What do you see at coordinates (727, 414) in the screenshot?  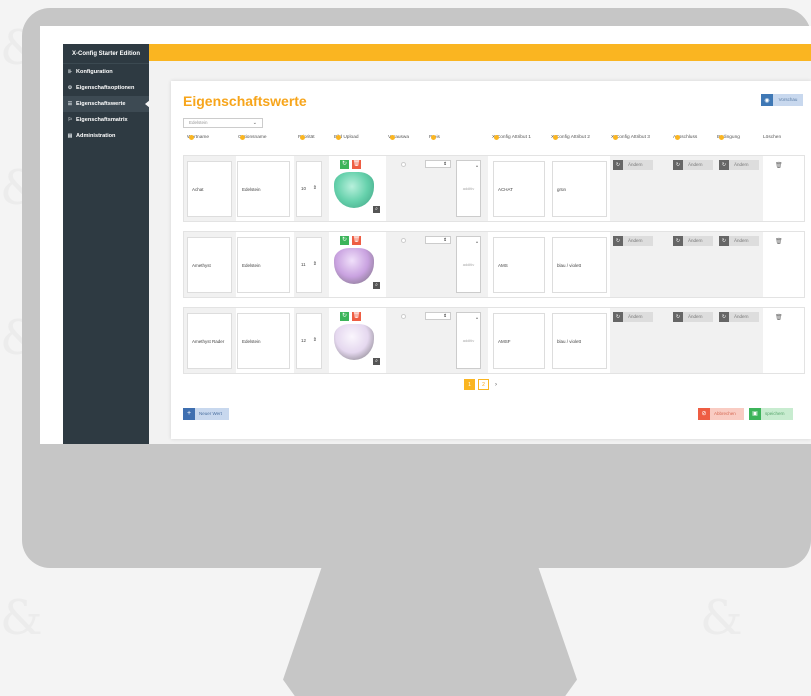 I see `cancel-label: Abbrechen` at bounding box center [727, 414].